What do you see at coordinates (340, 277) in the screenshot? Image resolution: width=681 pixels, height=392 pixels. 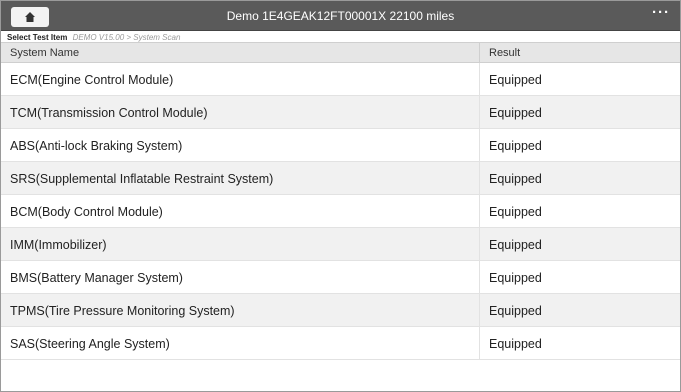 I see `table-row: BMS(Battery Manager System) Equipped` at bounding box center [340, 277].